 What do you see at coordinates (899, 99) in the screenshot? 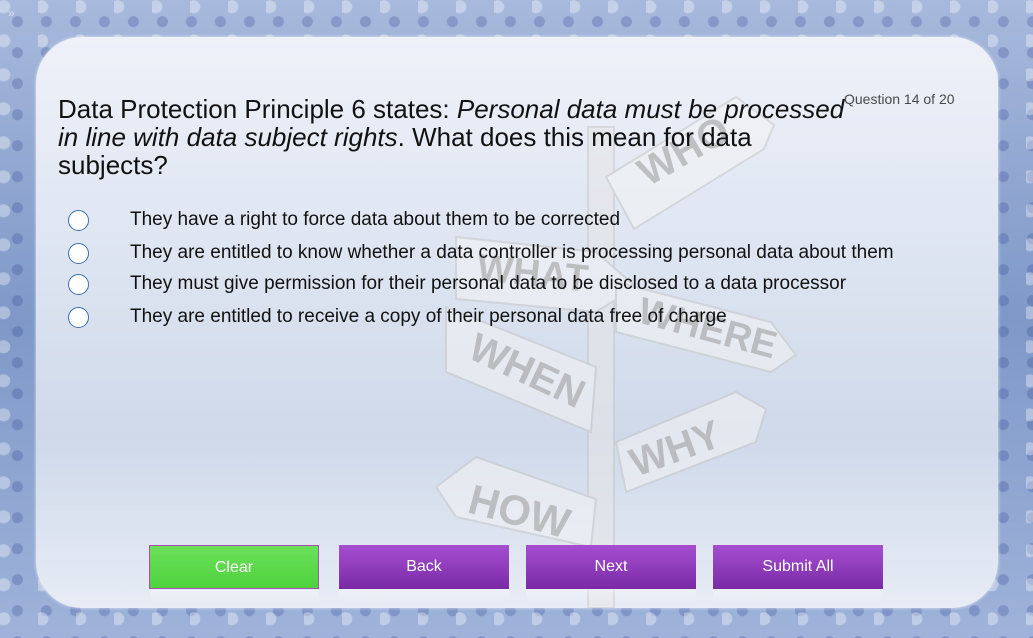
I see `question-counter: Question 14 of 20` at bounding box center [899, 99].